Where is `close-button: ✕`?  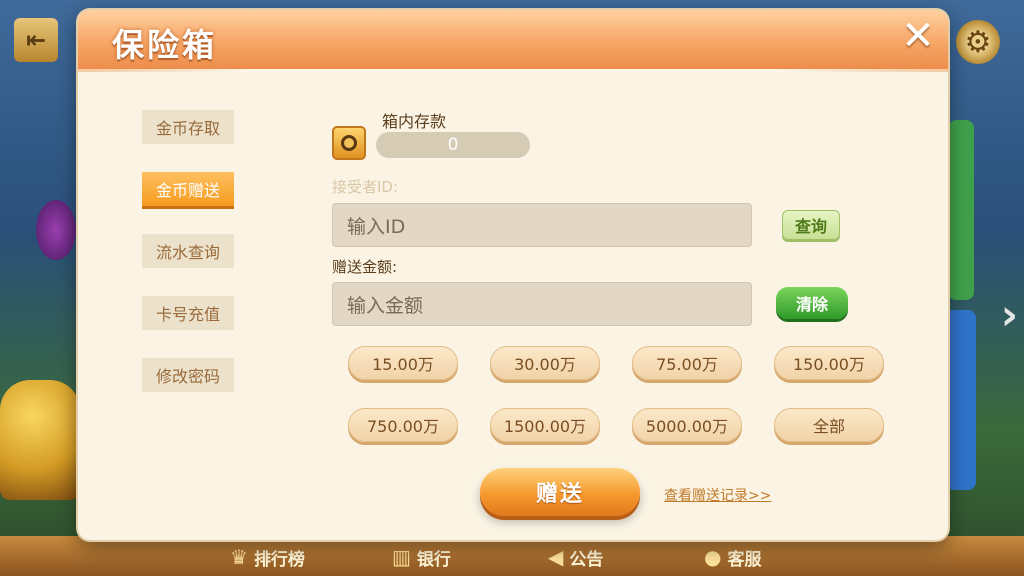 close-button: ✕ is located at coordinates (918, 36).